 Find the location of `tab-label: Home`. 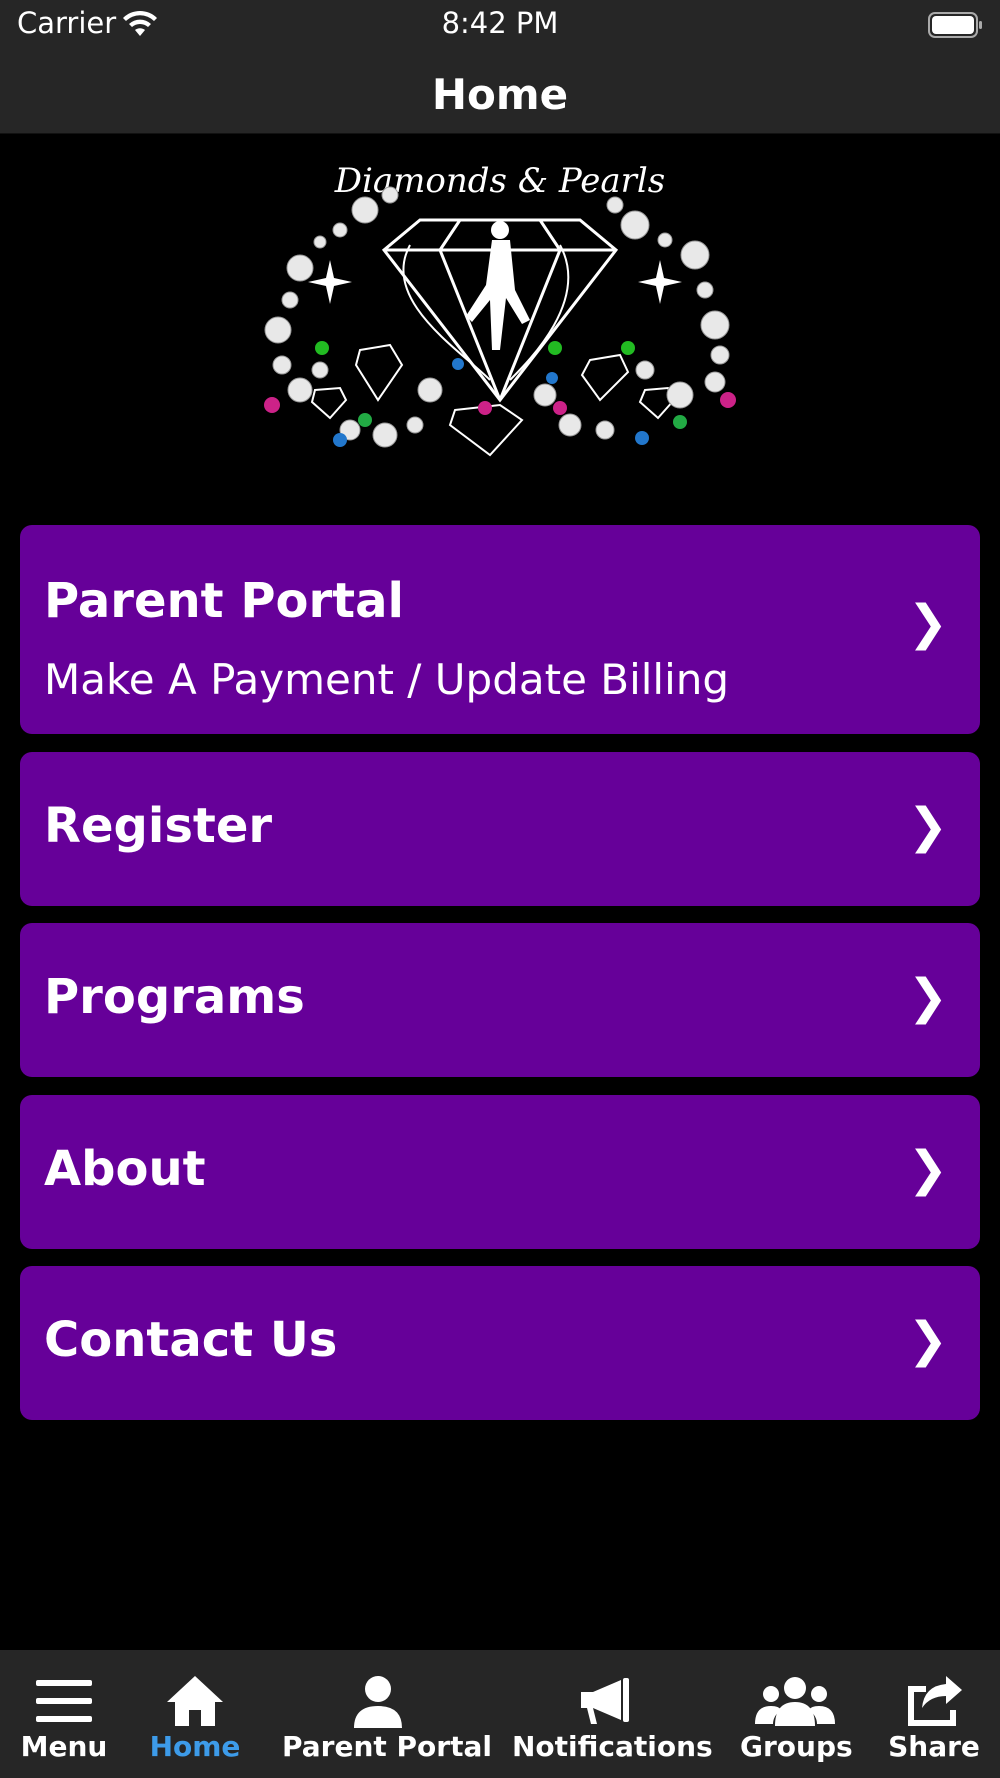

tab-label: Home is located at coordinates (195, 1746).